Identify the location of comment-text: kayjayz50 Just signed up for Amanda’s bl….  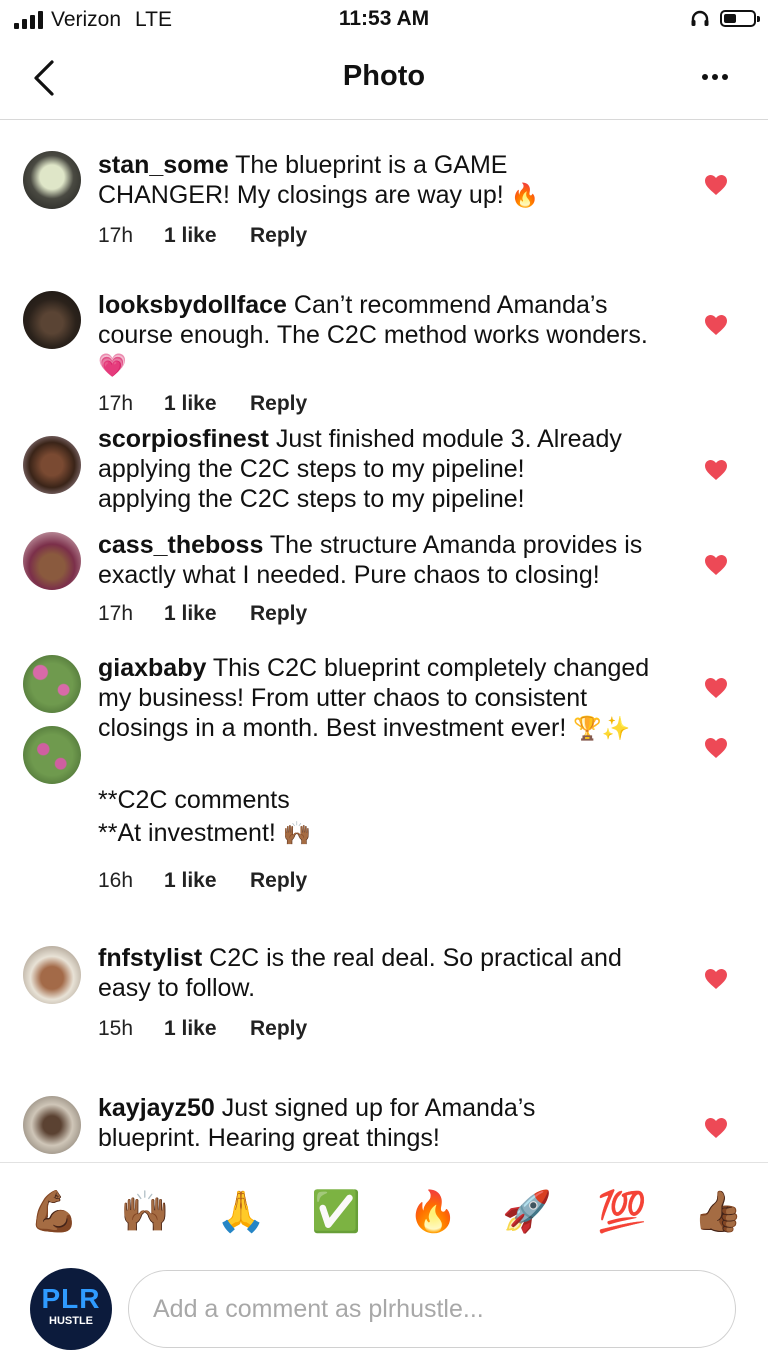
(348, 1123).